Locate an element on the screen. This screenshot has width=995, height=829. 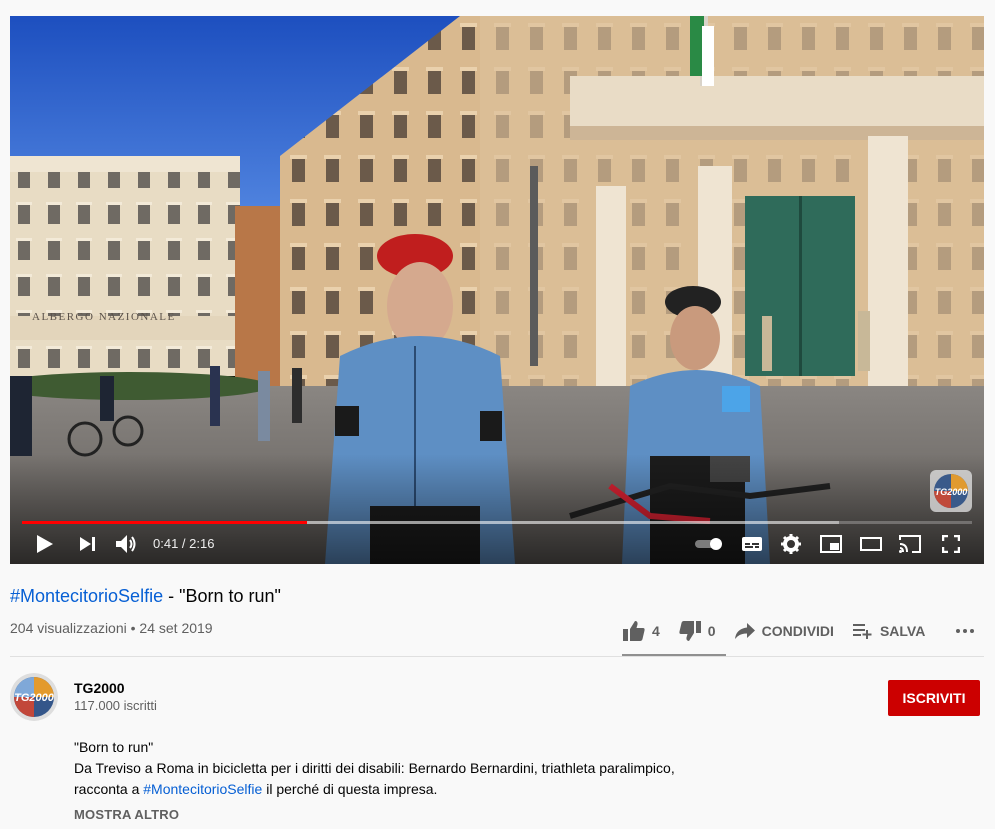
cast-icon is located at coordinates (910, 544).